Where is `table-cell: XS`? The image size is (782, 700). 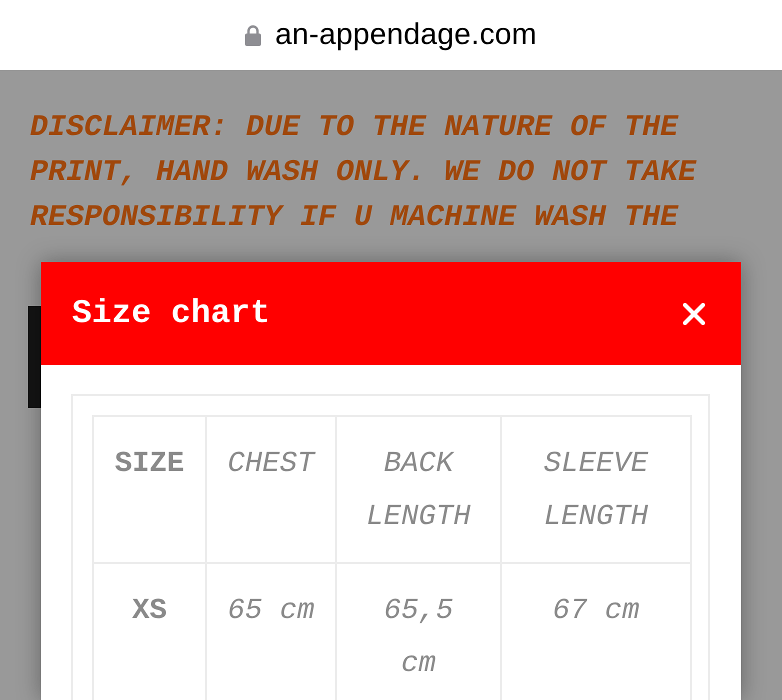
table-cell: XS is located at coordinates (149, 631).